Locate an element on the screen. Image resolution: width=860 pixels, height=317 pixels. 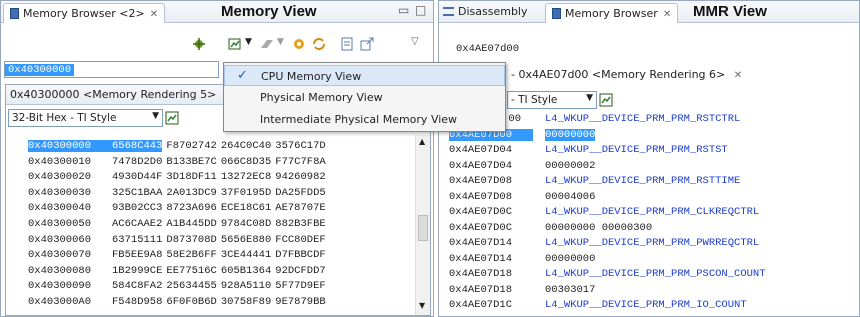
memory-value: 4930D44F is located at coordinates (137, 177).